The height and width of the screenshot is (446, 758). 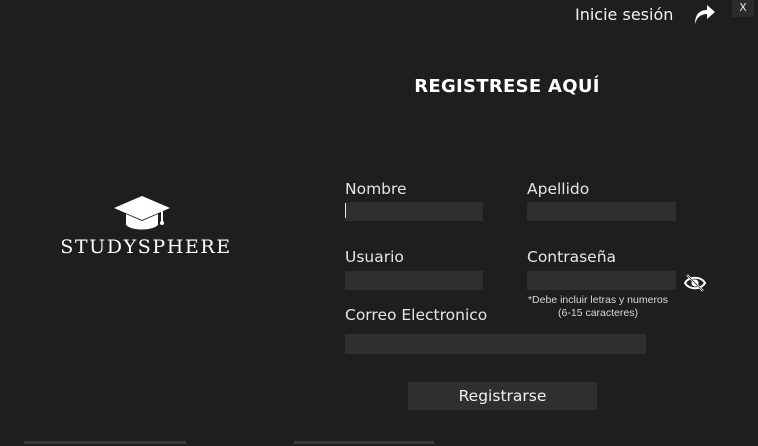 What do you see at coordinates (598, 300) in the screenshot?
I see `password-hint-line1: *Debe incluir letras y numeros` at bounding box center [598, 300].